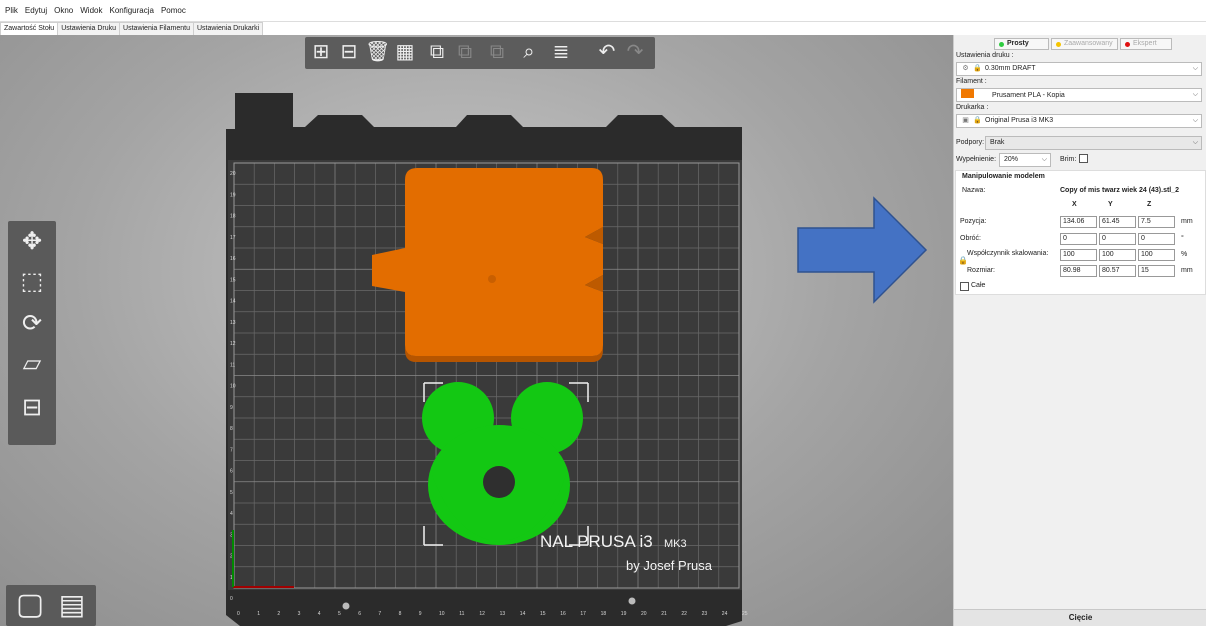  I want to click on bed-y-tick: 18, so click(233, 217).